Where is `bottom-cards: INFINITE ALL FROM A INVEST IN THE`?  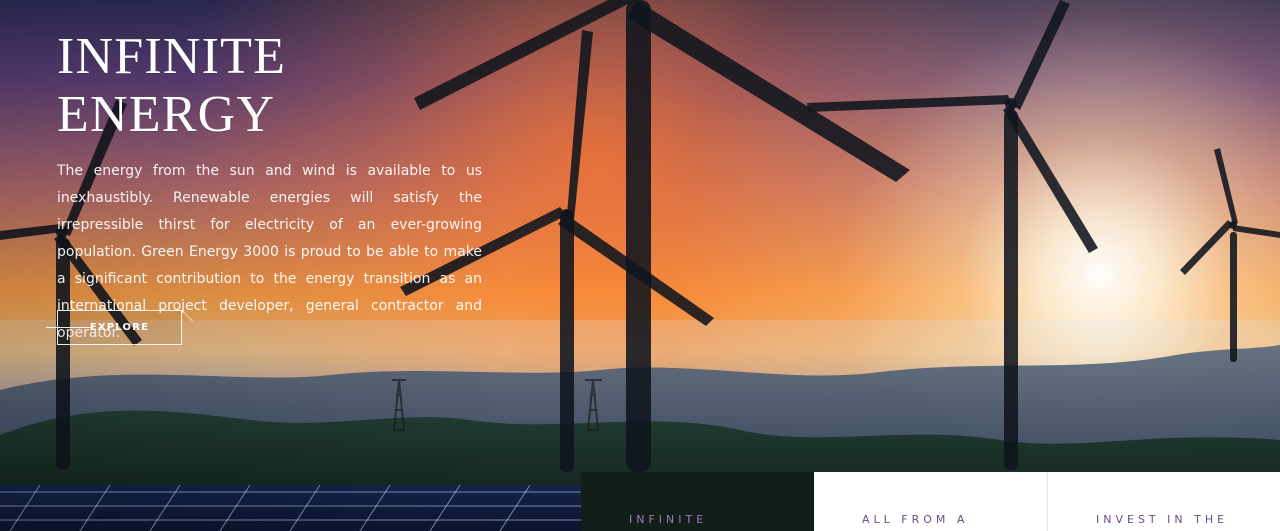
bottom-cards: INFINITE ALL FROM A INVEST IN THE is located at coordinates (930, 501).